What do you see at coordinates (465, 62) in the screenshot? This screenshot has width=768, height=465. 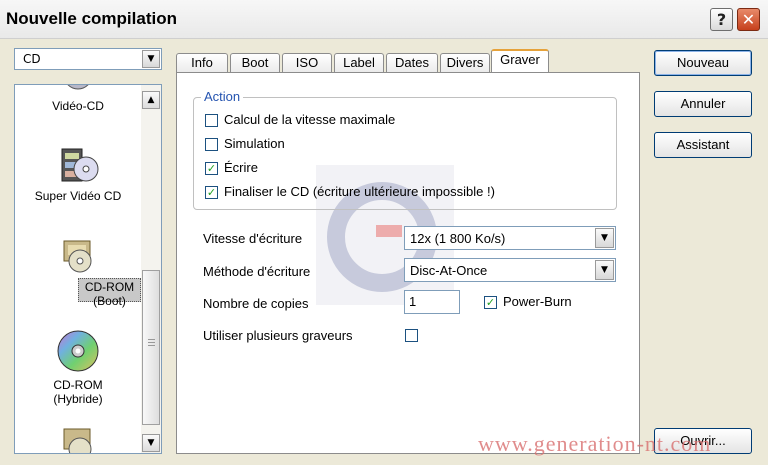 I see `tab-divers: Divers` at bounding box center [465, 62].